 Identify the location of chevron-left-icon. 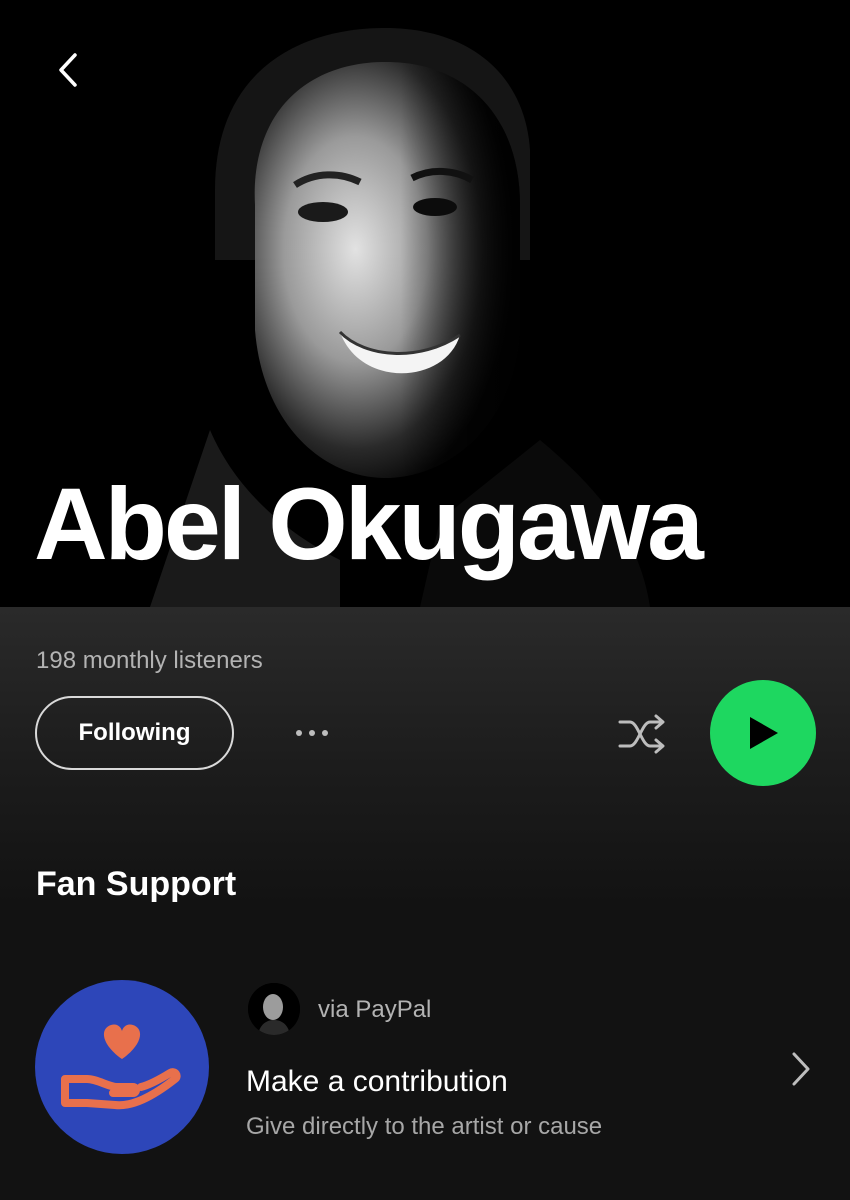
(68, 70).